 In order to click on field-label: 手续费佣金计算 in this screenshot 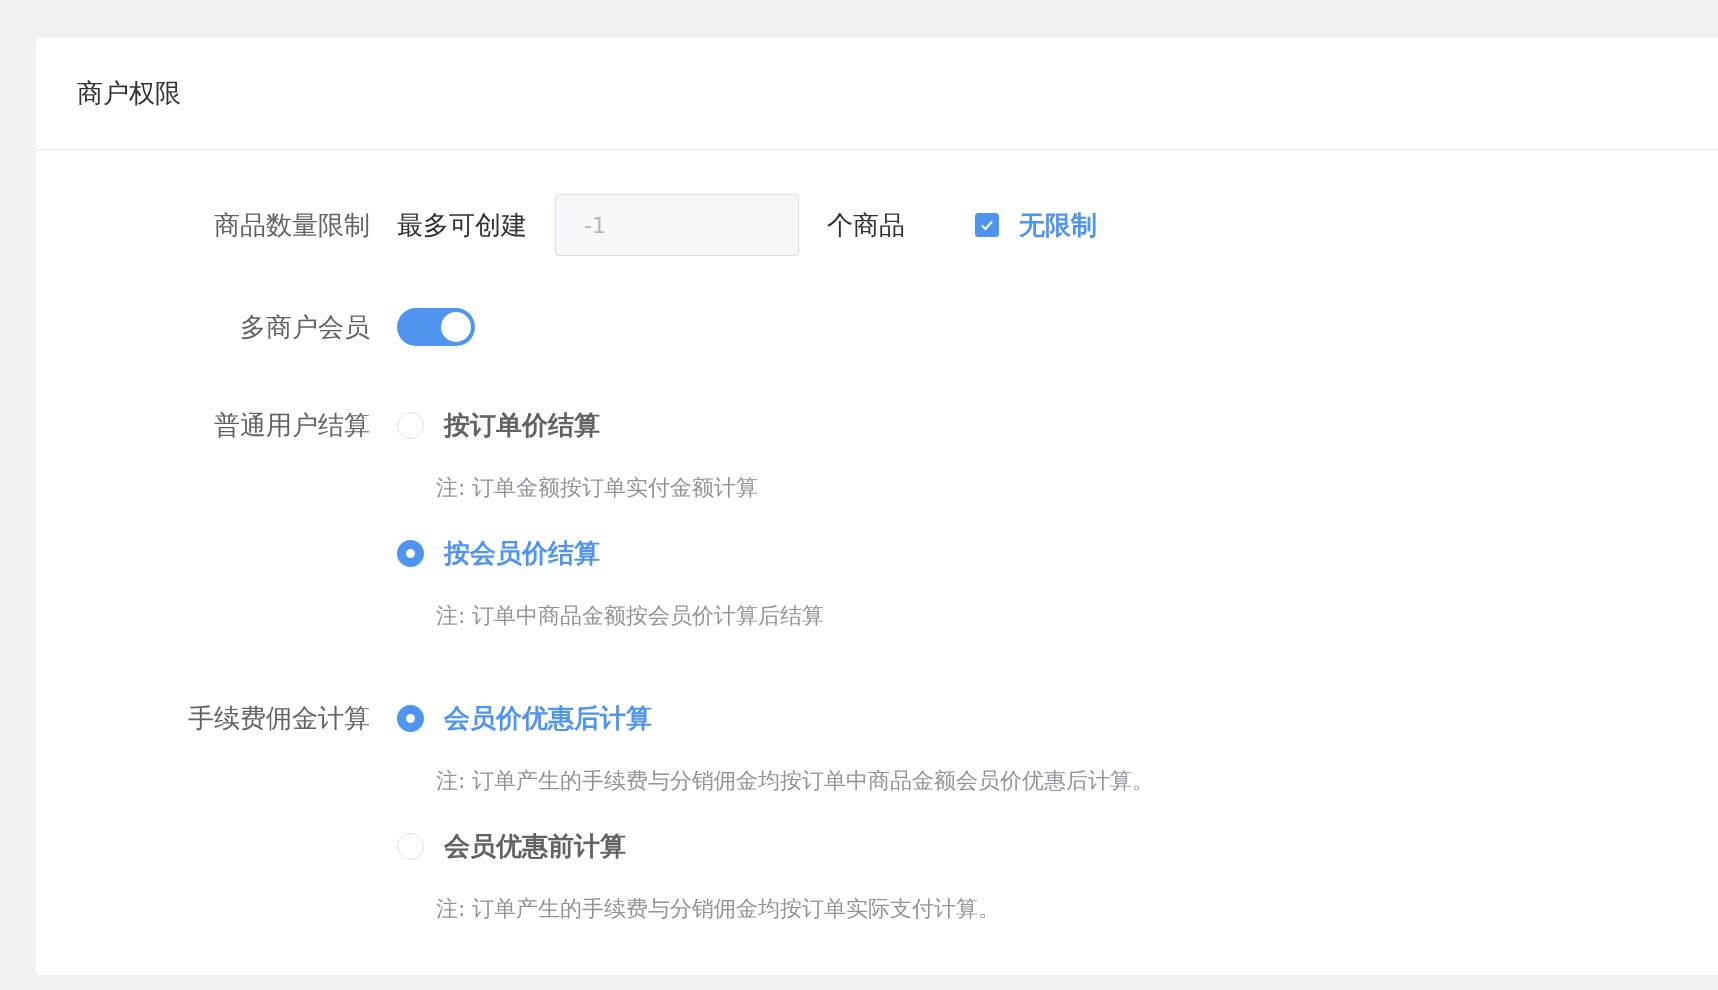, I will do `click(278, 718)`.